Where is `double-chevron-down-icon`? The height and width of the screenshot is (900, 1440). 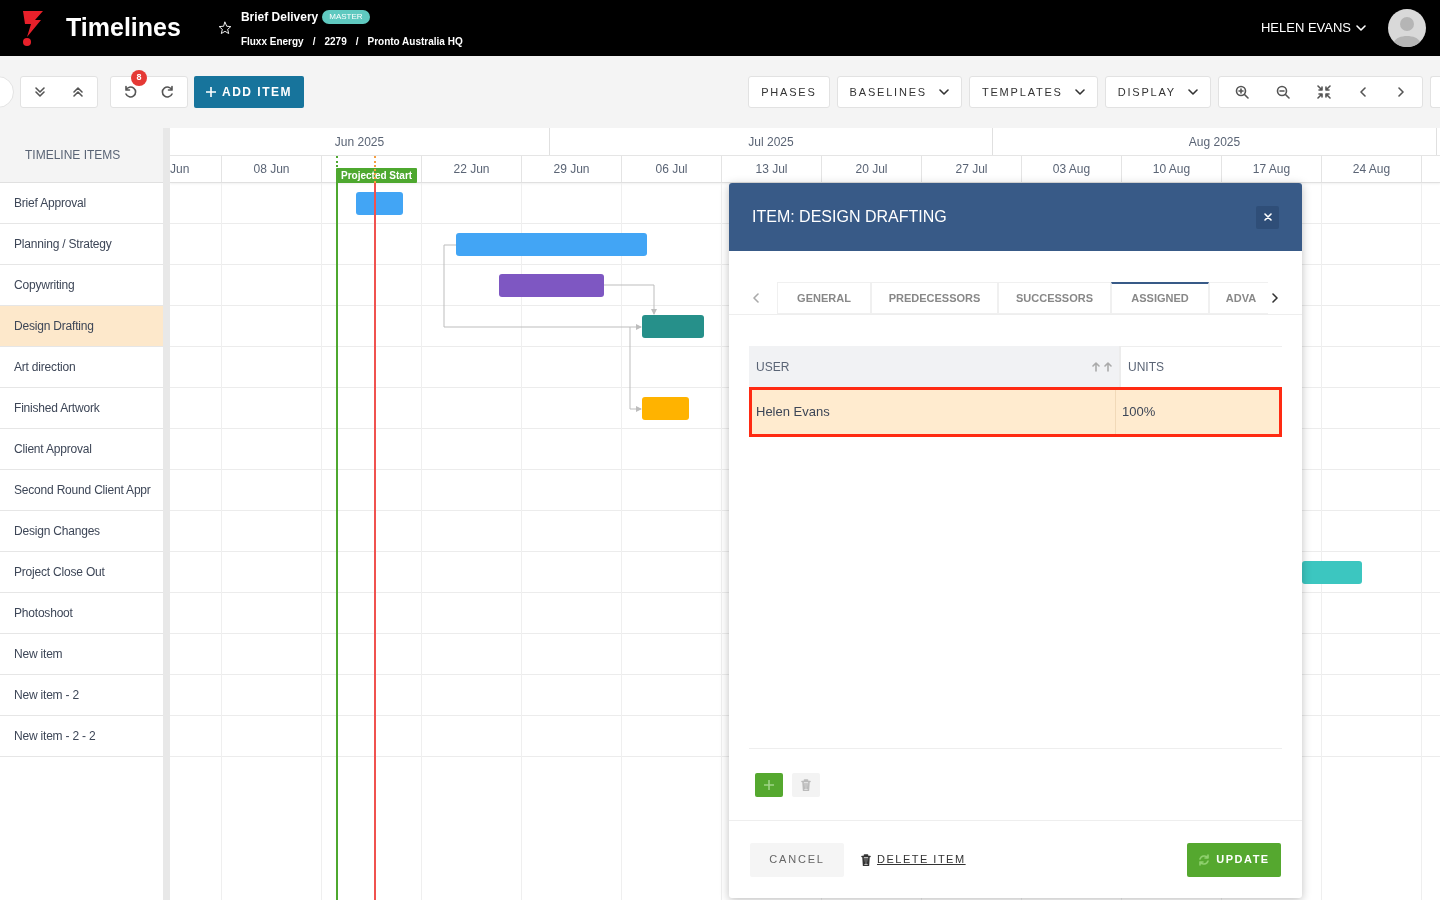
double-chevron-down-icon is located at coordinates (40, 92).